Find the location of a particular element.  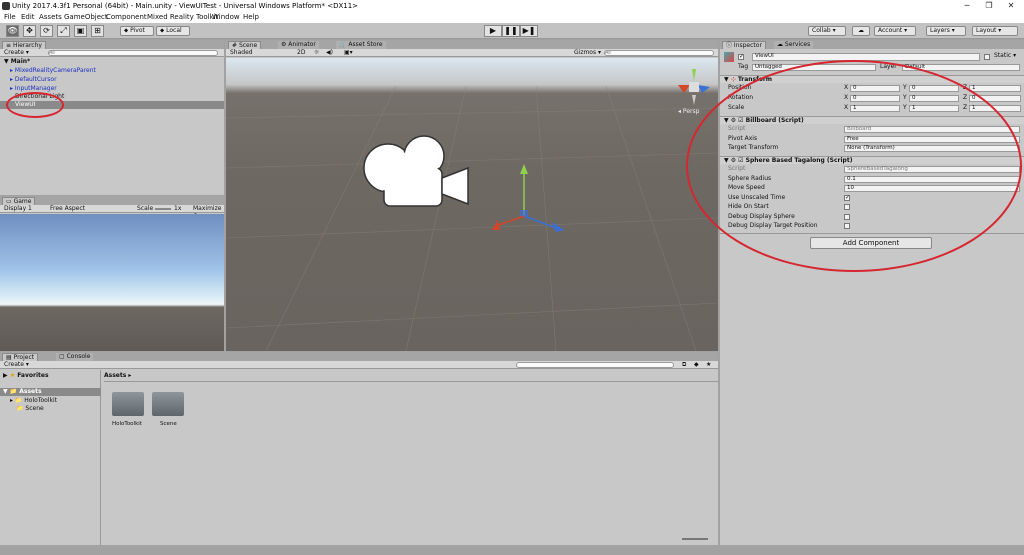

pivot-toggle: ⬥ Pivot is located at coordinates (137, 31).